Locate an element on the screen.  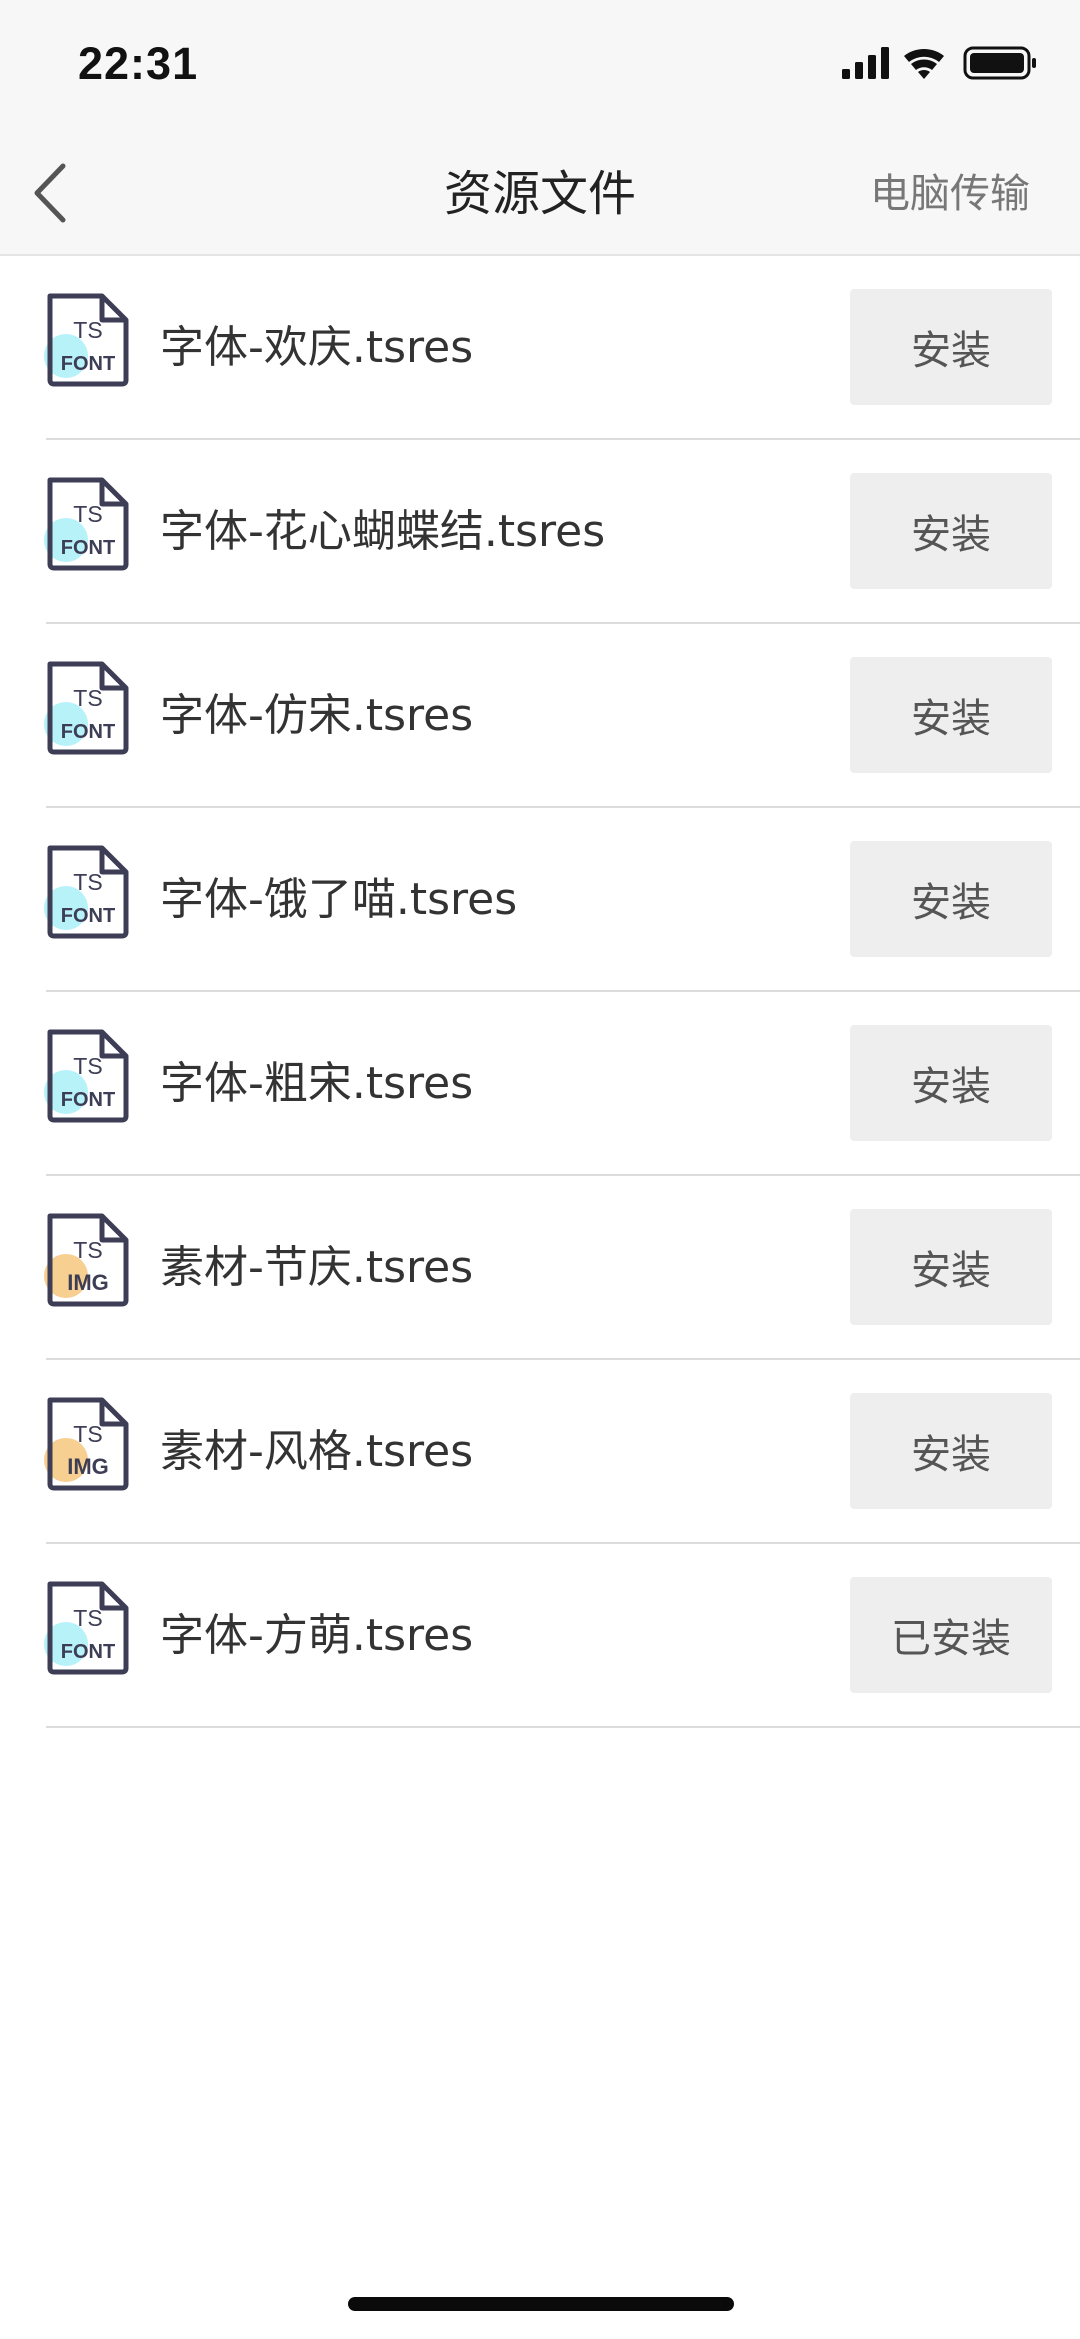
back-button is located at coordinates (50, 193).